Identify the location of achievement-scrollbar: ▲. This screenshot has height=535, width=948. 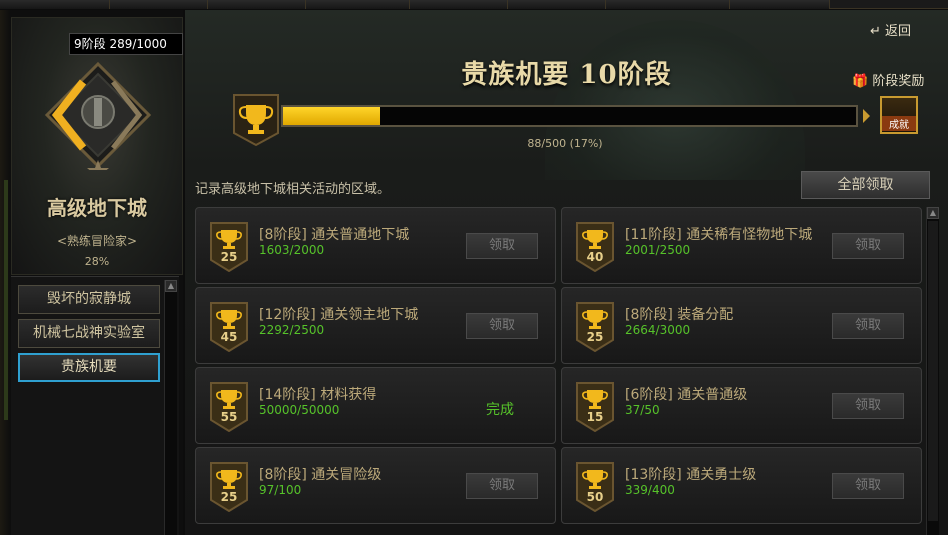
(932, 371).